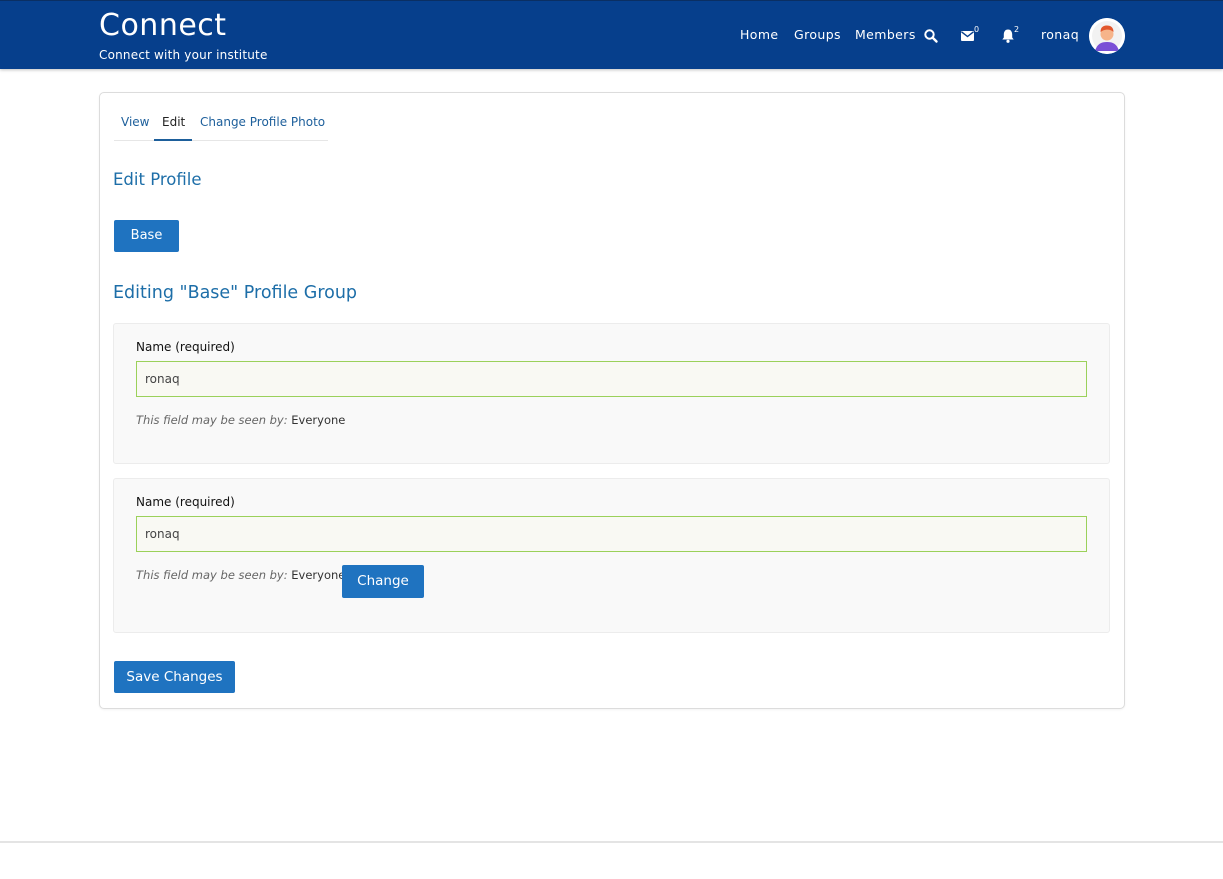 The image size is (1223, 879). What do you see at coordinates (157, 179) in the screenshot?
I see `page-title: Edit Profile` at bounding box center [157, 179].